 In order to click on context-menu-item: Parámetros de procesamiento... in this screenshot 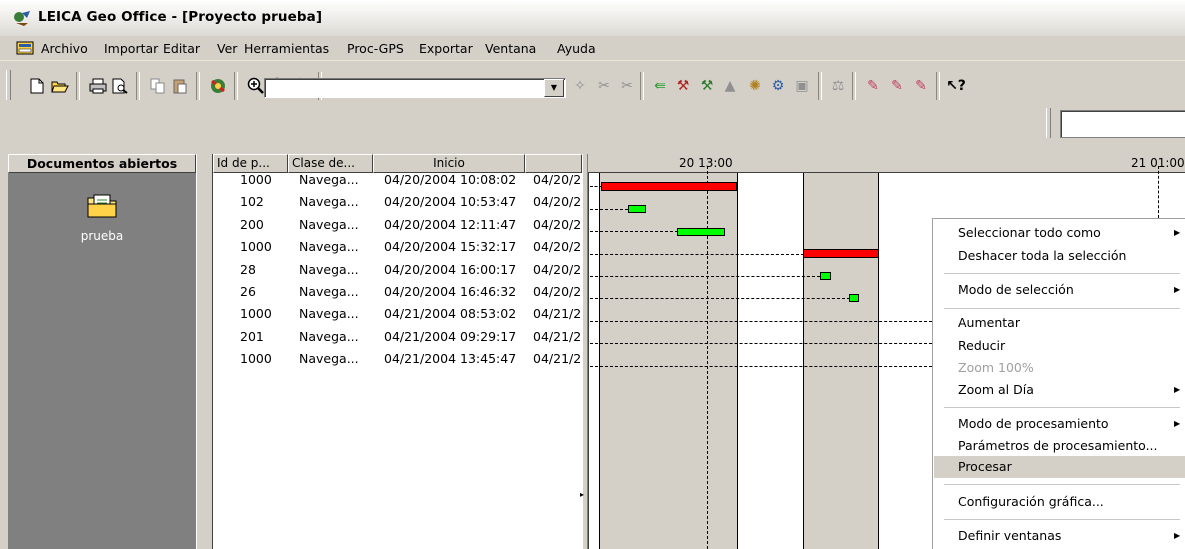, I will do `click(1058, 445)`.